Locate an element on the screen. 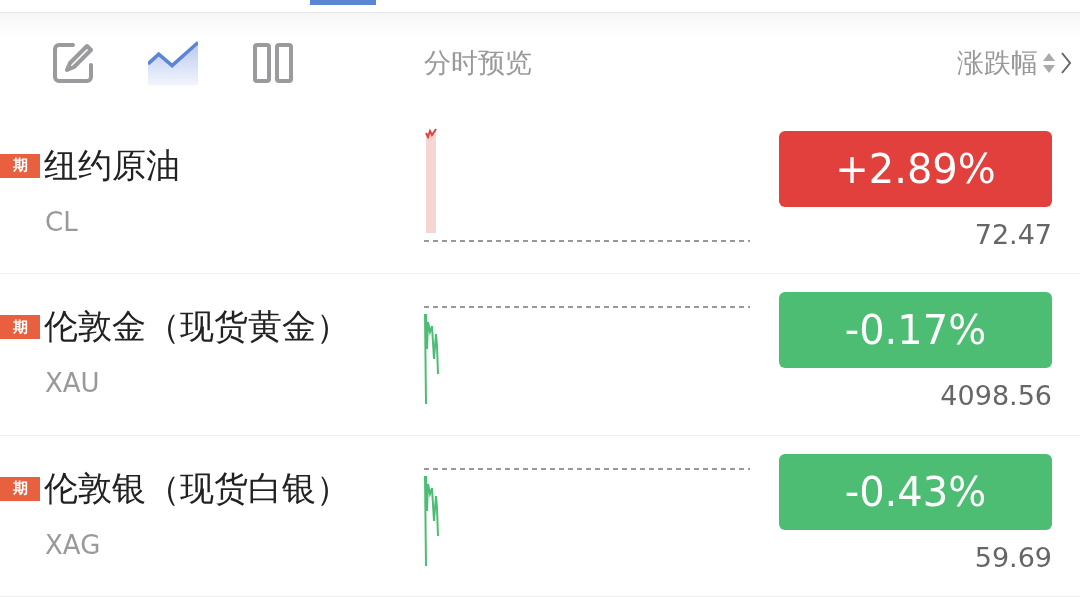 The image size is (1080, 597). chevron-right-icon is located at coordinates (1066, 62).